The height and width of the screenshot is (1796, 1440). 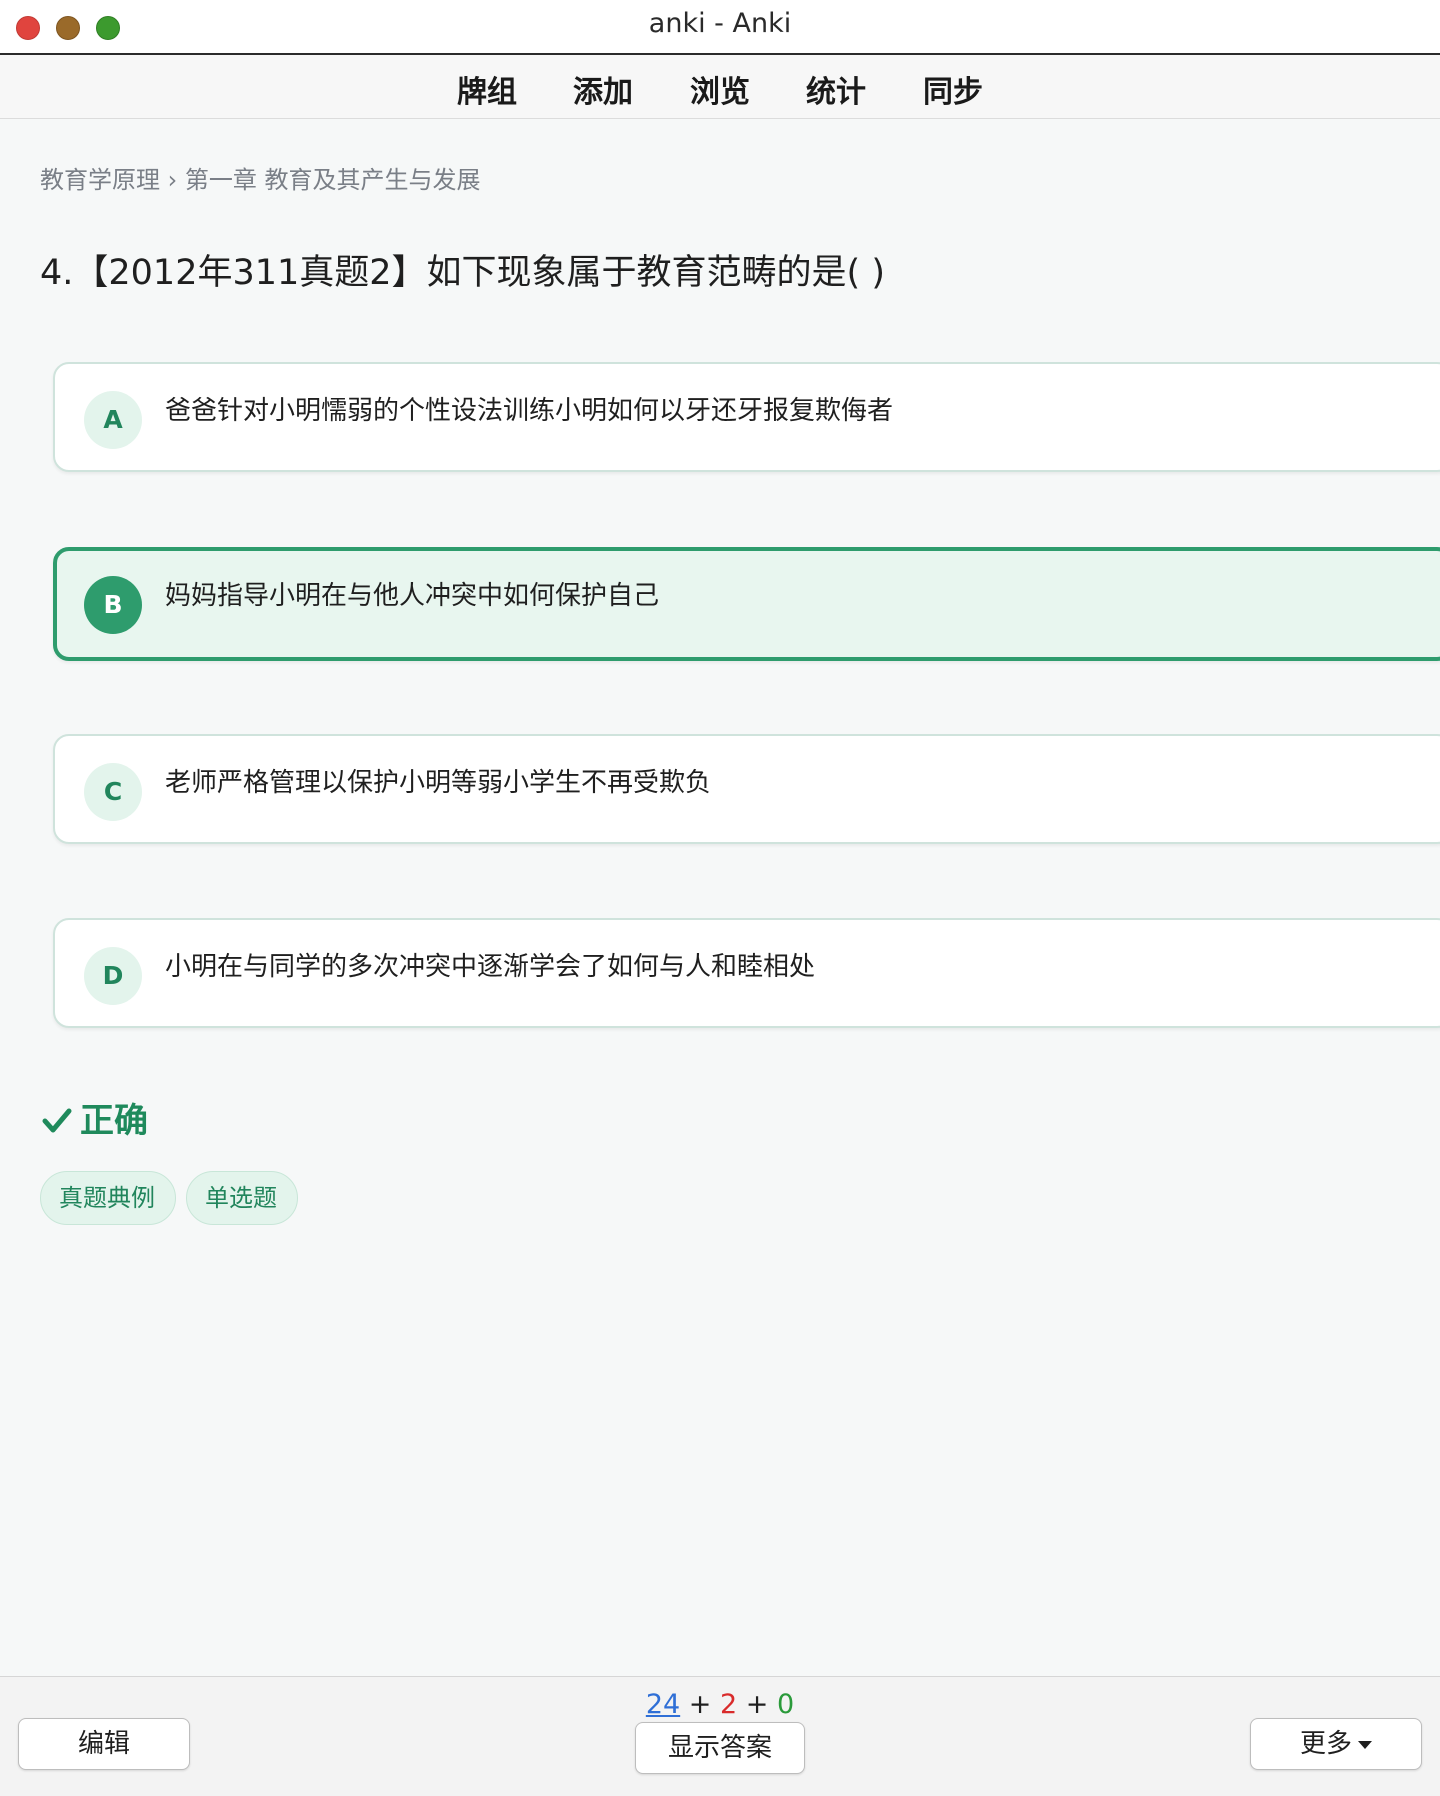 I want to click on toolbar-stats: 统计, so click(x=836, y=89).